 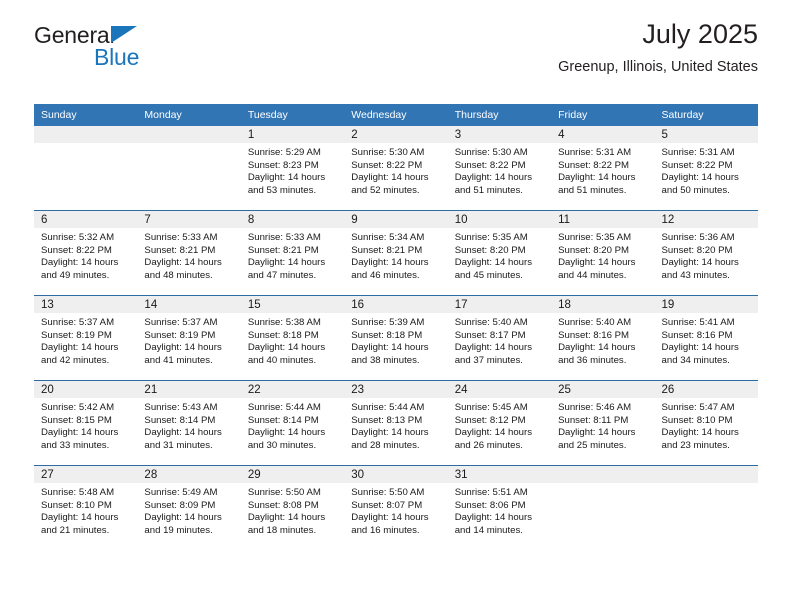 What do you see at coordinates (292, 115) in the screenshot?
I see `weekday-header-tuesday: Tuesday` at bounding box center [292, 115].